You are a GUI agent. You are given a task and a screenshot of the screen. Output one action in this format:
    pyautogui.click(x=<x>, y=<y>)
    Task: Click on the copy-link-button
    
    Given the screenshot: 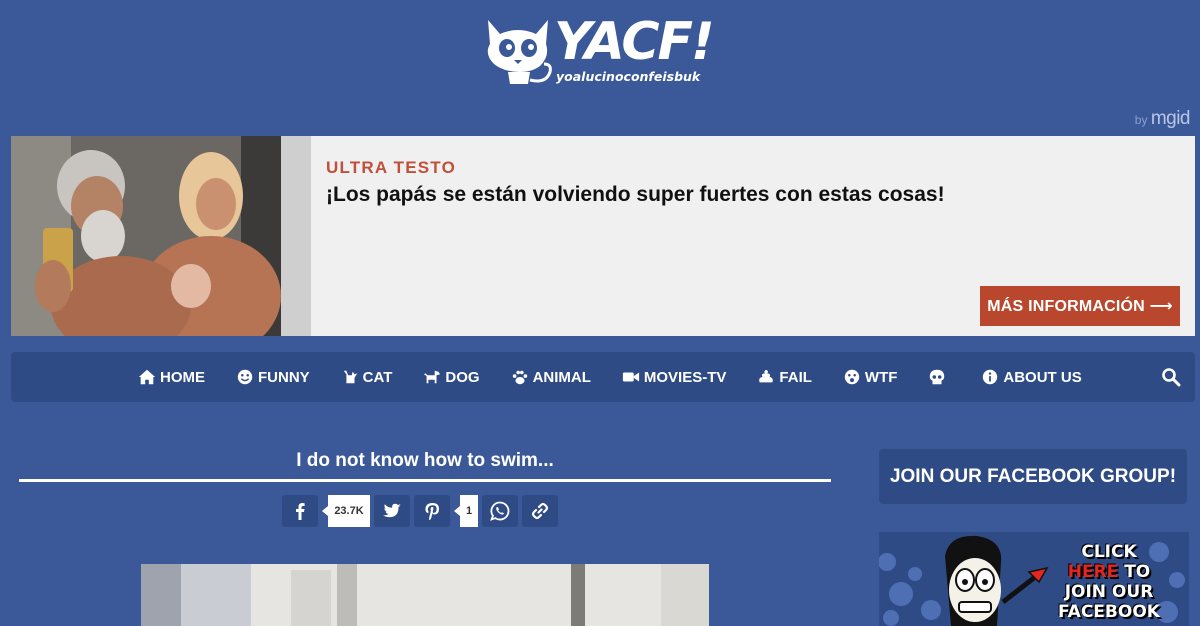 What is the action you would take?
    pyautogui.click(x=540, y=511)
    